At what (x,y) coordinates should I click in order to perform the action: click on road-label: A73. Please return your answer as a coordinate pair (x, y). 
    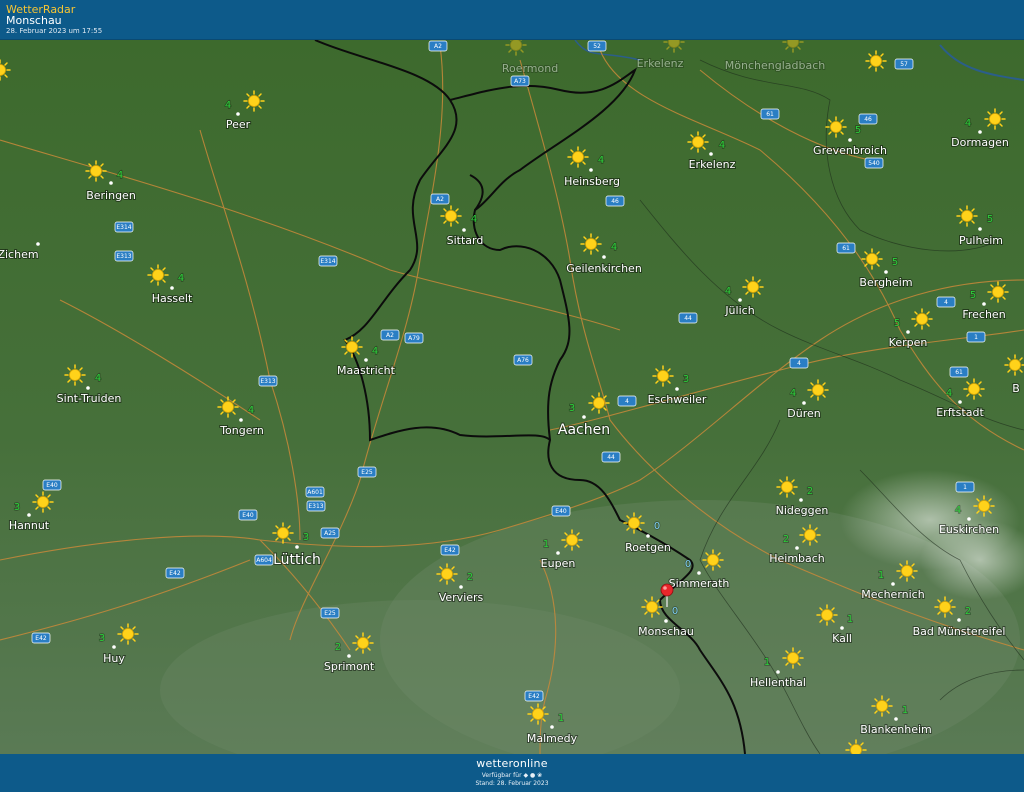
    Looking at the image, I should click on (520, 81).